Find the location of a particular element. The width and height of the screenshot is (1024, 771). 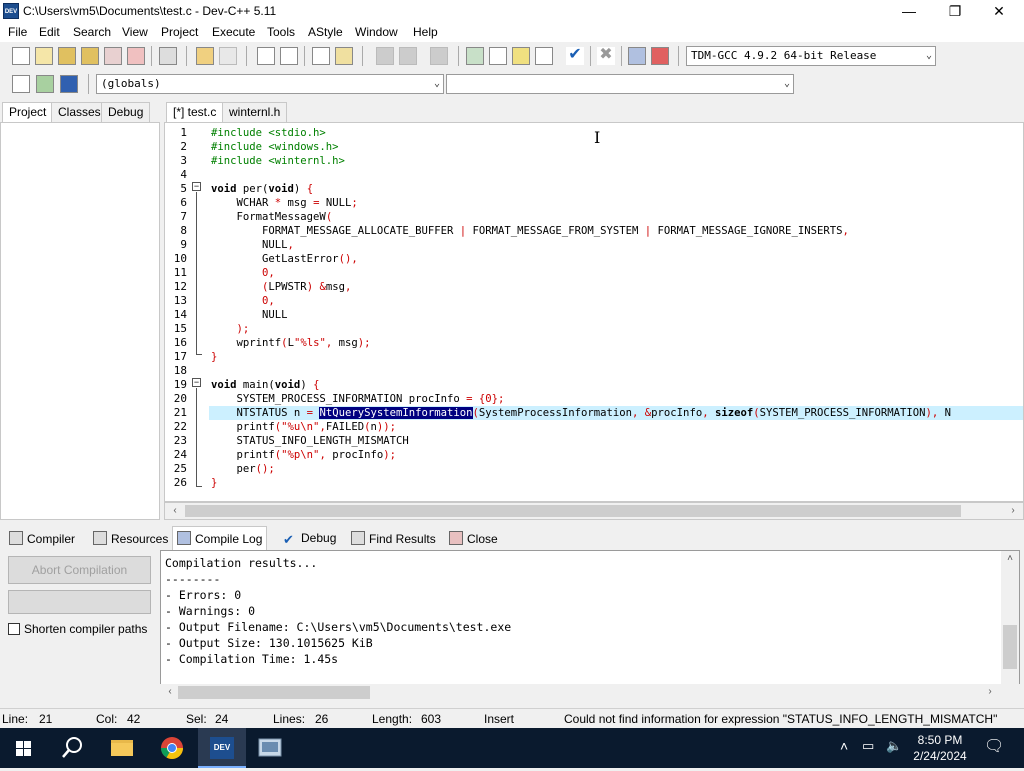

undo-icon is located at coordinates (205, 56).